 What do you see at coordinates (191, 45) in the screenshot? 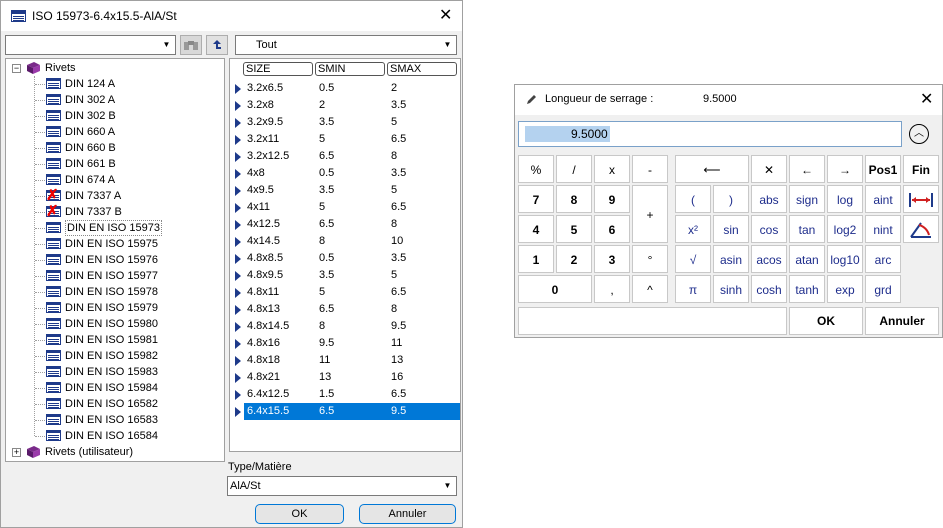
I see `binoculars-button` at bounding box center [191, 45].